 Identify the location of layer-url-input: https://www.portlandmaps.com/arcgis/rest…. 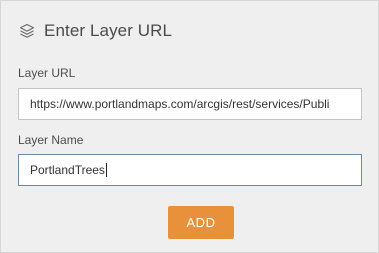
(190, 104).